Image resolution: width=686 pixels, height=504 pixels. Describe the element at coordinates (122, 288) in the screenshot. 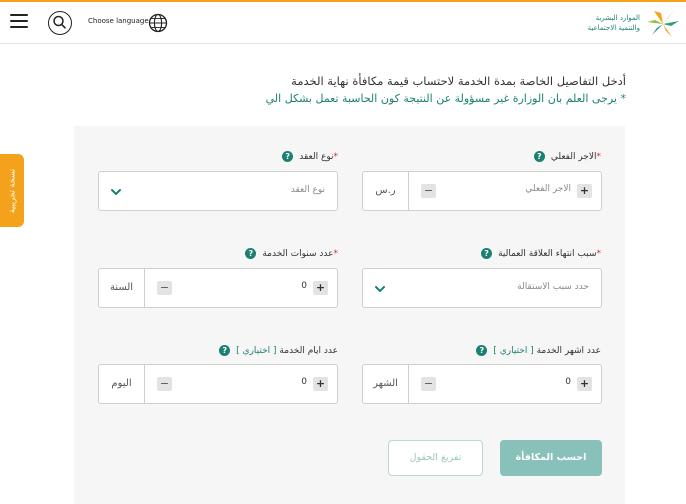

I see `years-unit: السنة` at that location.